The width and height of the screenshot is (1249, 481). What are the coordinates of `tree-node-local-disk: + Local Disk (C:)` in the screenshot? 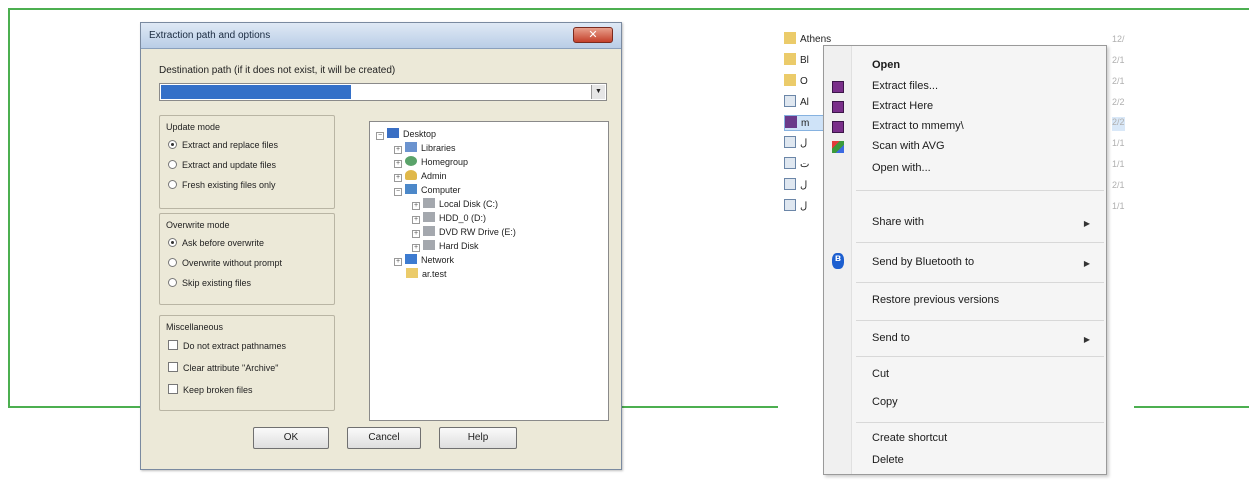 It's located at (455, 204).